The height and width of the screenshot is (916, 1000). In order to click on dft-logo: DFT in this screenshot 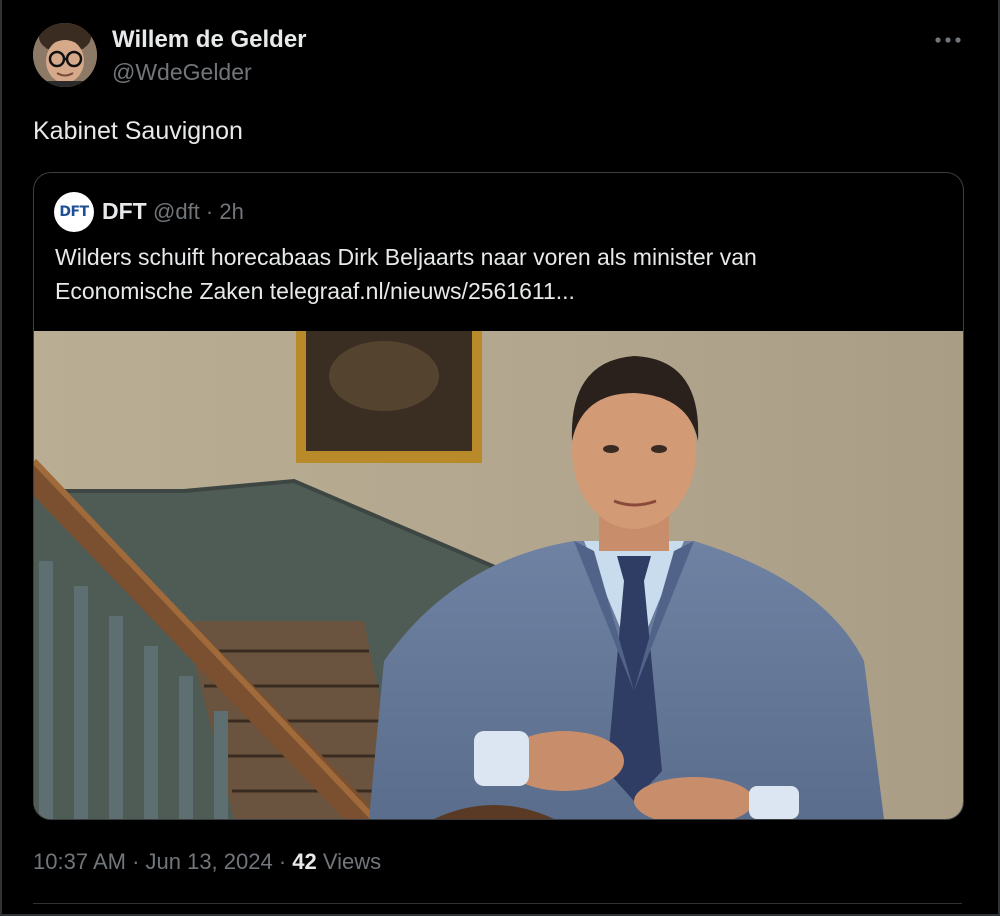, I will do `click(74, 212)`.